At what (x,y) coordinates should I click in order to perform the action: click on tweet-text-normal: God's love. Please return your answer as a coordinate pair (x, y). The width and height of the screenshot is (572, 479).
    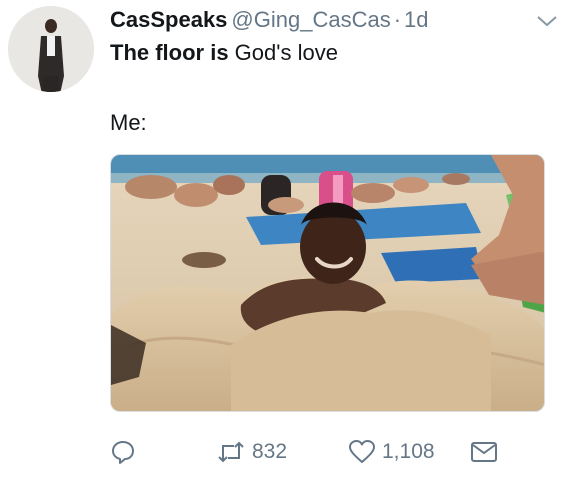
    Looking at the image, I should click on (283, 52).